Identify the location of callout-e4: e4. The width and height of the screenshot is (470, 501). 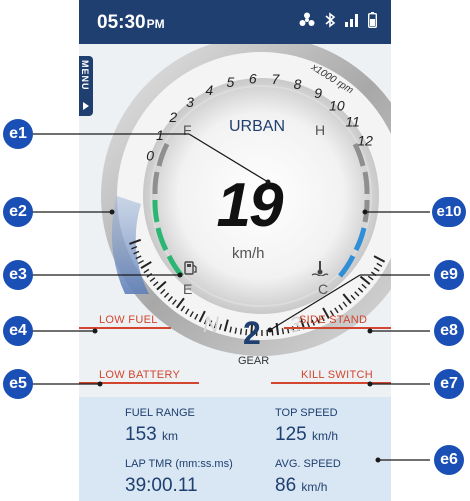
(18, 331).